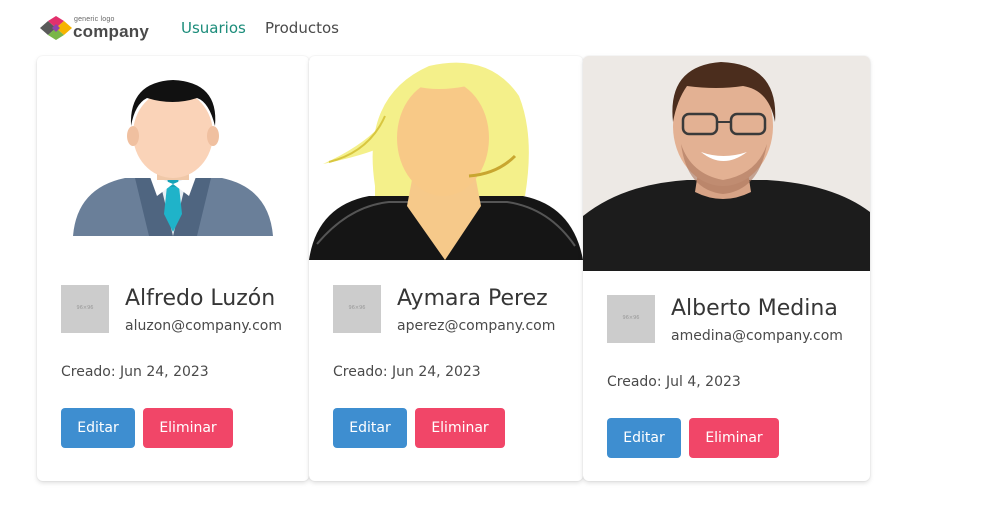 Image resolution: width=988 pixels, height=517 pixels. I want to click on nav-link-productos: Productos, so click(302, 28).